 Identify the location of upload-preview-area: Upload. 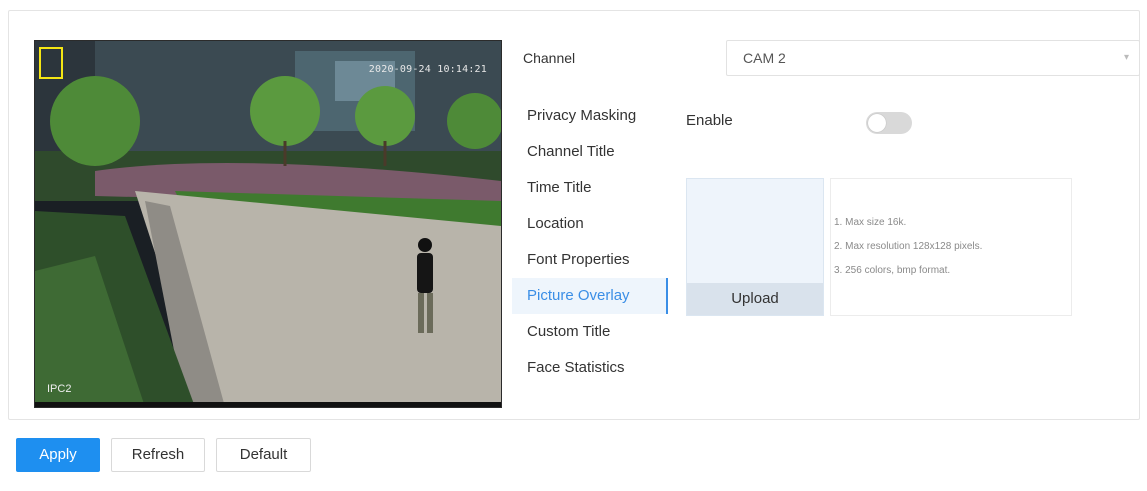
(755, 247).